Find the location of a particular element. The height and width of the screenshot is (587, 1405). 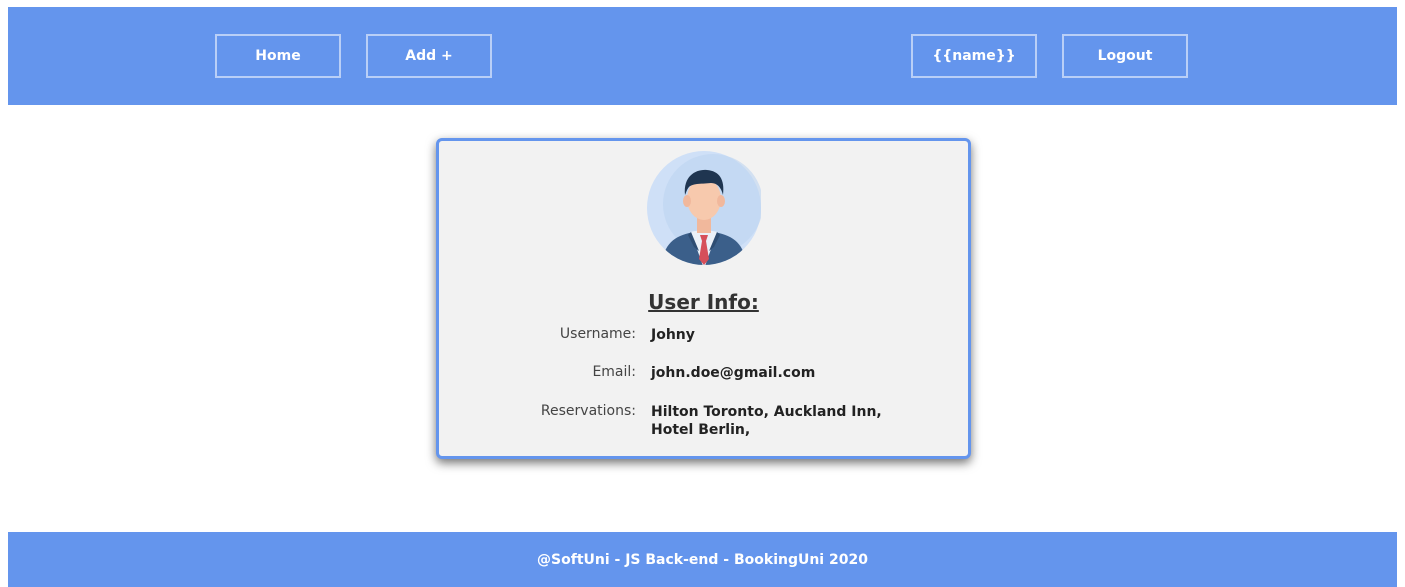

email-label: Email: is located at coordinates (614, 372).